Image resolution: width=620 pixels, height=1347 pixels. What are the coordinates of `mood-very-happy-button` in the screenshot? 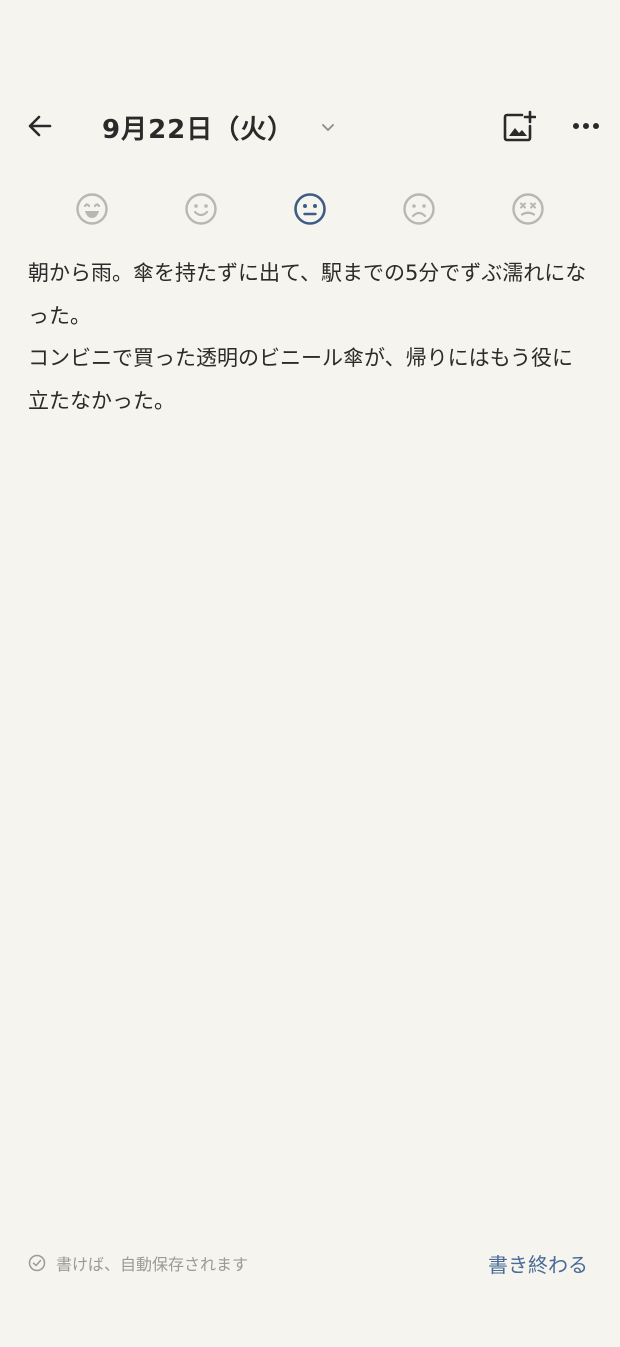 It's located at (92, 209).